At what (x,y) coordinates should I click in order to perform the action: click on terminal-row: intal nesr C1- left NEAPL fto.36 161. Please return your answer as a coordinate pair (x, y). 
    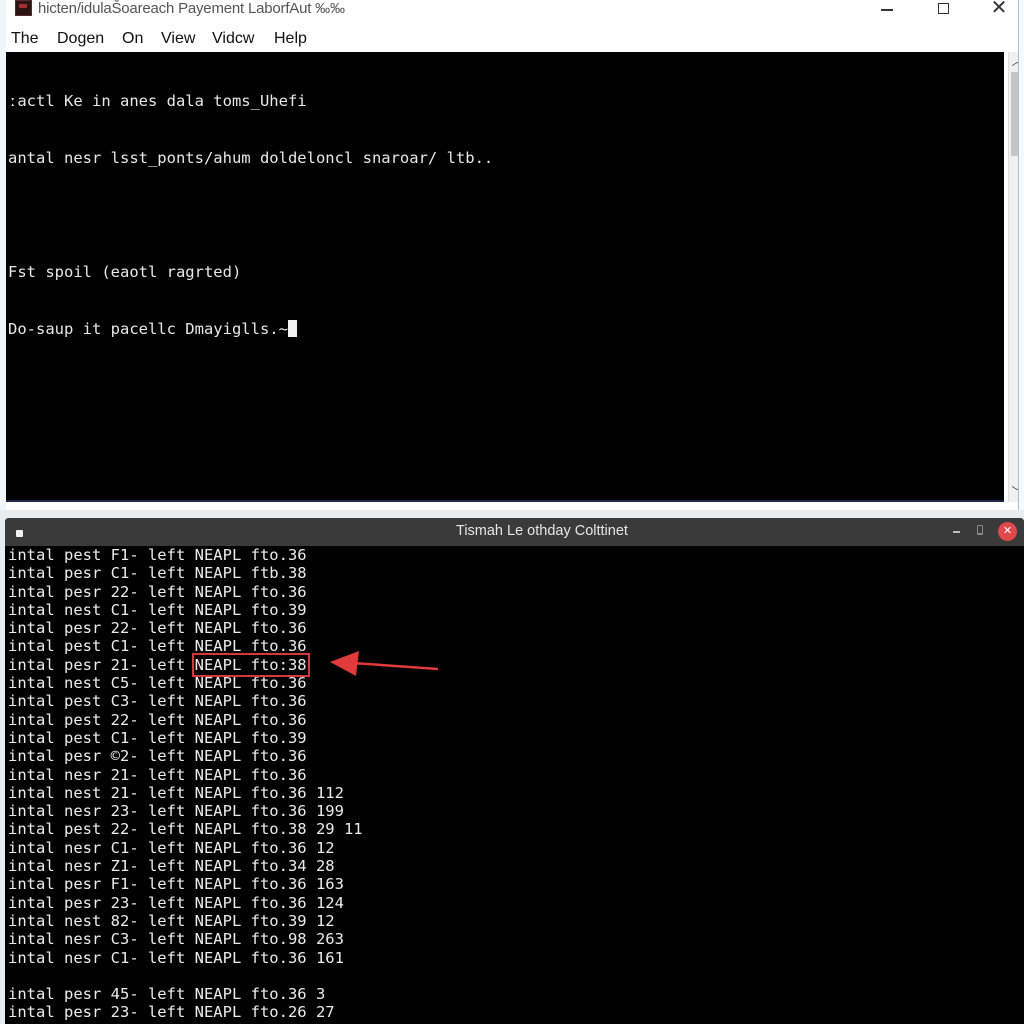
    Looking at the image, I should click on (516, 958).